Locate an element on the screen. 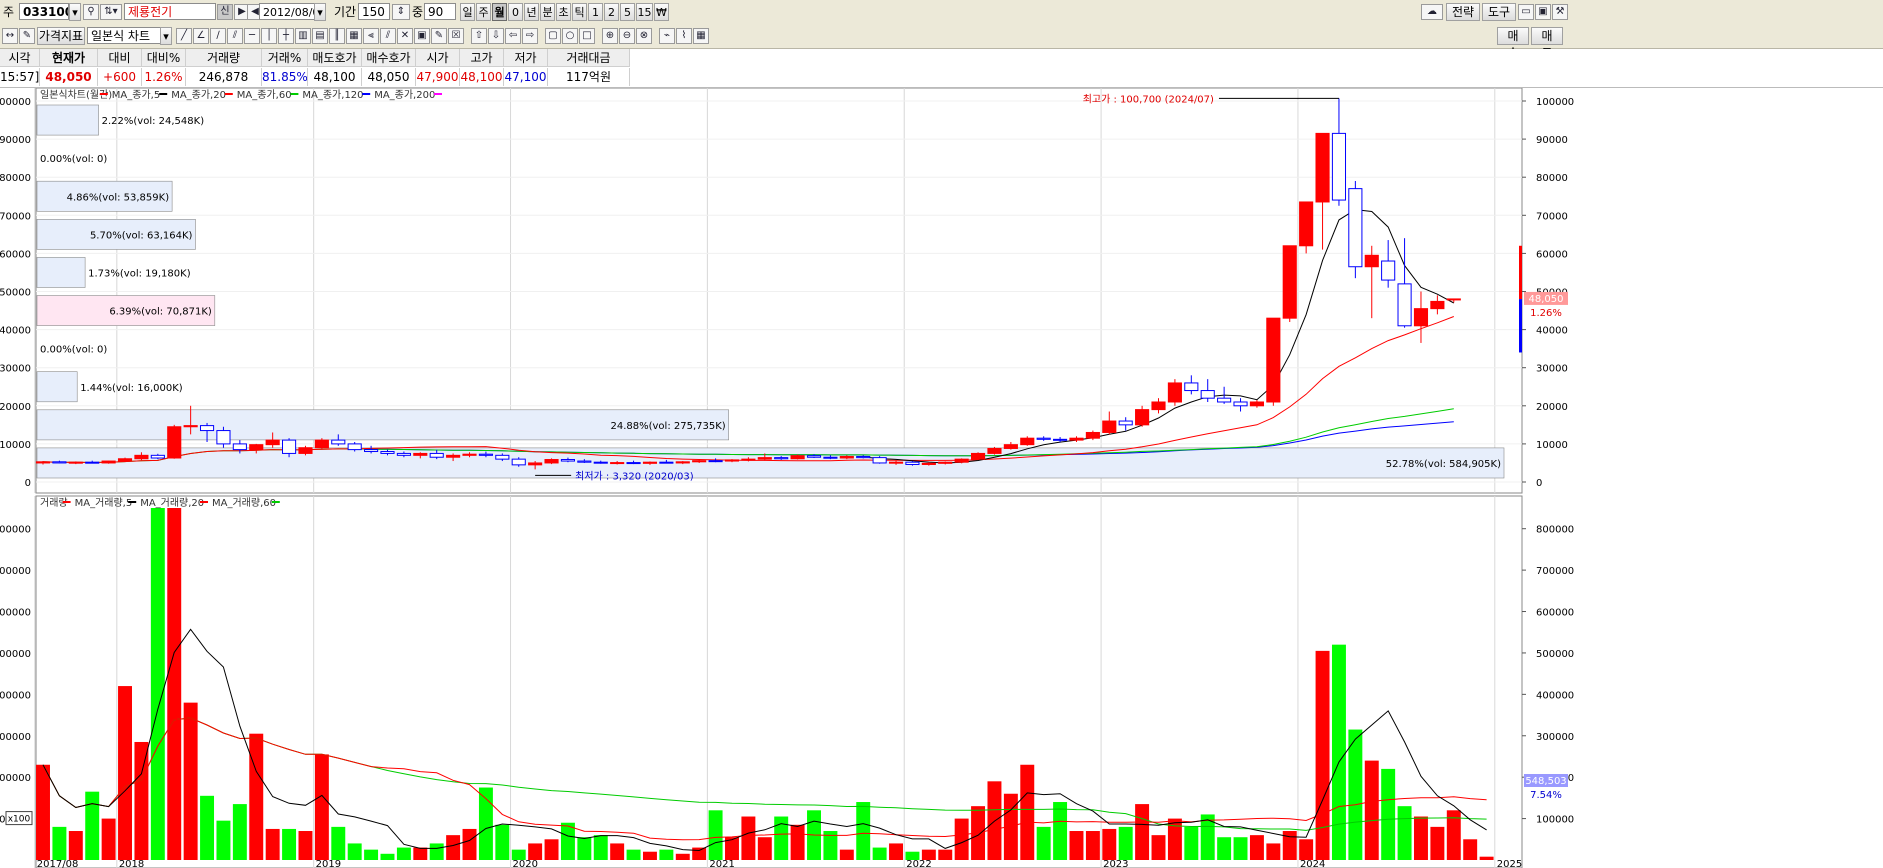  fan-tool-icon: ⫽ is located at coordinates (235, 36).